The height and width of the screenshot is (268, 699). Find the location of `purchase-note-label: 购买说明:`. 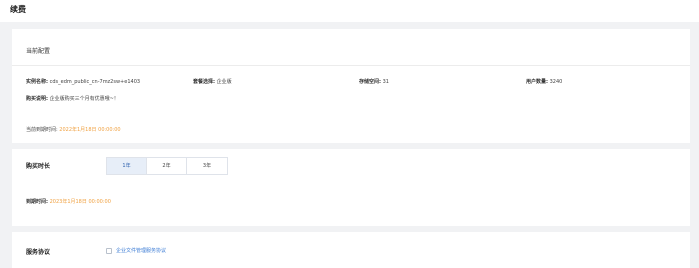

purchase-note-label: 购买说明: is located at coordinates (37, 99).